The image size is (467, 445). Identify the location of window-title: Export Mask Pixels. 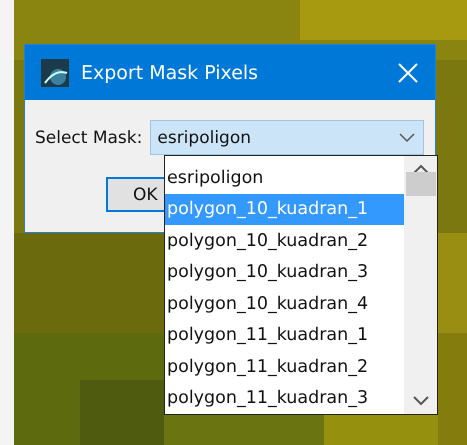
(170, 73).